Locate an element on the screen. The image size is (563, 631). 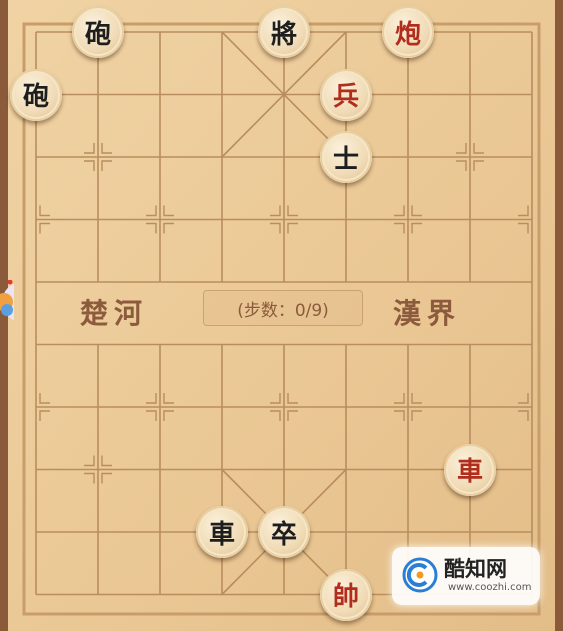
side-float-icon is located at coordinates (21, 301).